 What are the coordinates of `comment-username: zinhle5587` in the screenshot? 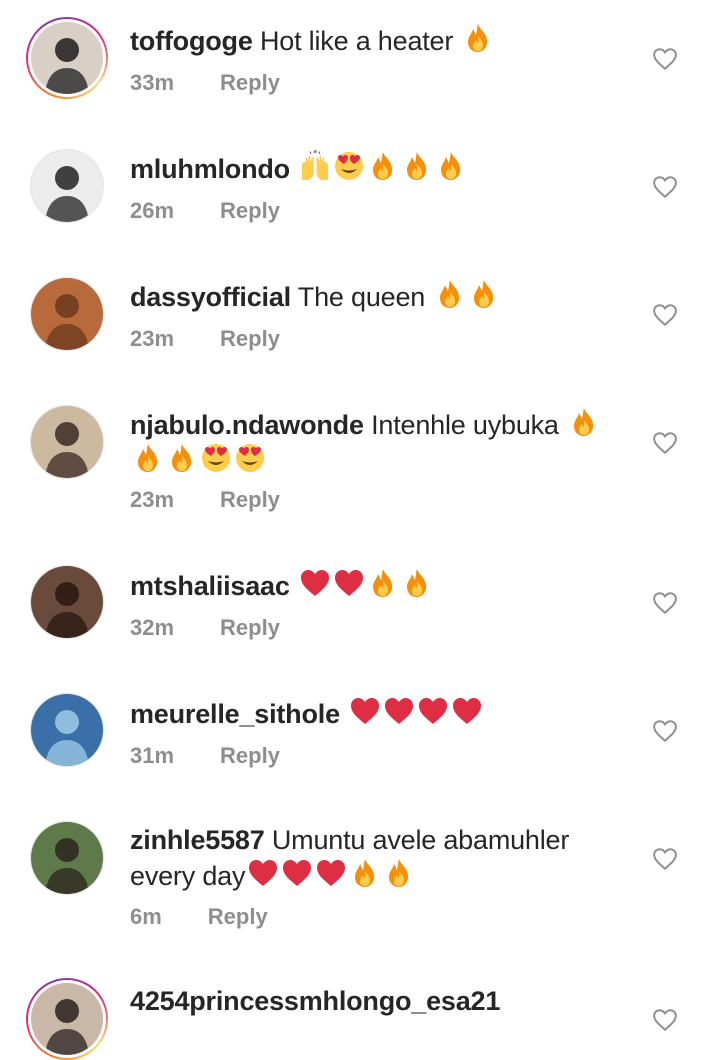 It's located at (197, 840).